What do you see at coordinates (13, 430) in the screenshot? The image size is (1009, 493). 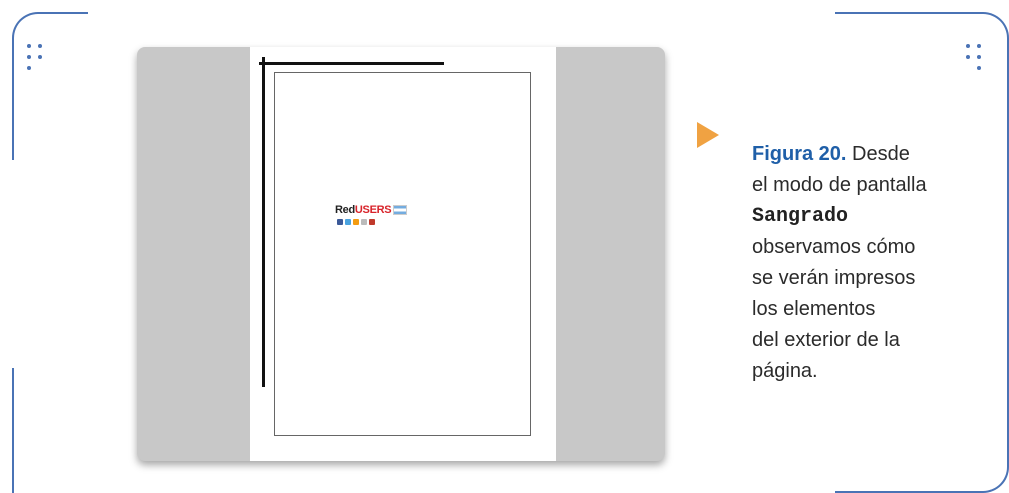 I see `frame-left-bottom-line` at bounding box center [13, 430].